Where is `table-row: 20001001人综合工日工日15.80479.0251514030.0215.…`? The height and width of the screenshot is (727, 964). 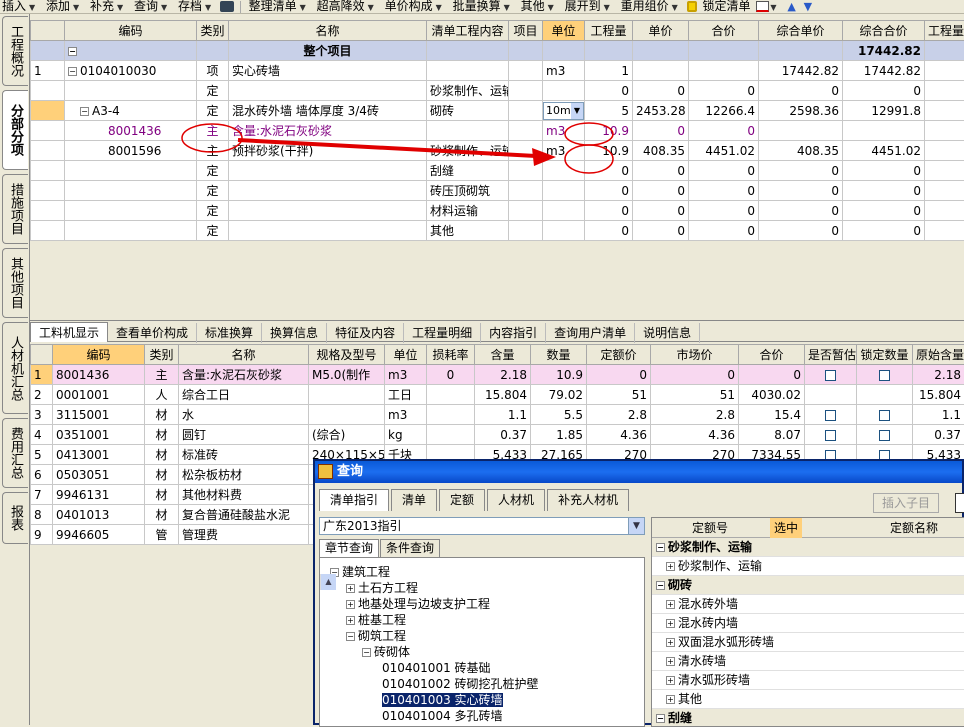
table-row: 20001001人综合工日工日15.80479.0251514030.0215.… is located at coordinates (497, 395).